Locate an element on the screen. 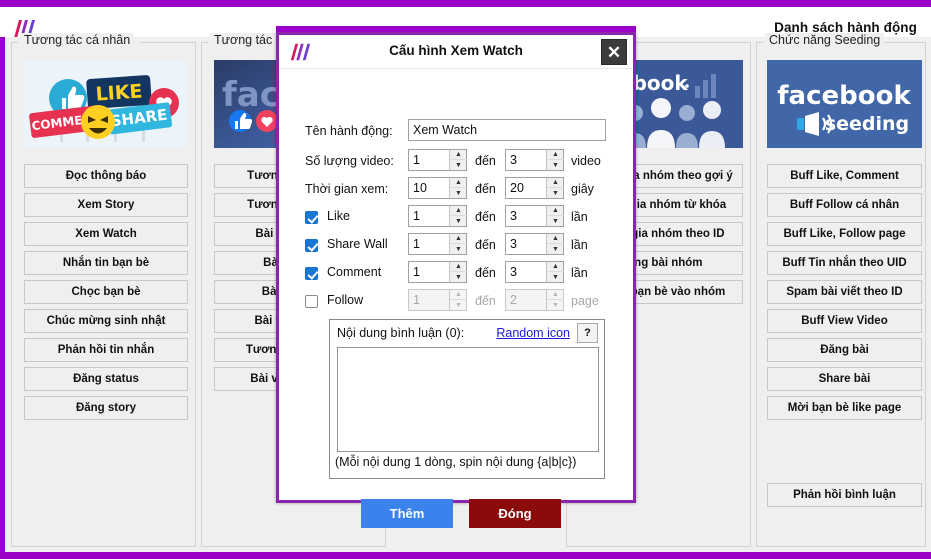 This screenshot has width=931, height=559. follow-unit: page is located at coordinates (585, 301).